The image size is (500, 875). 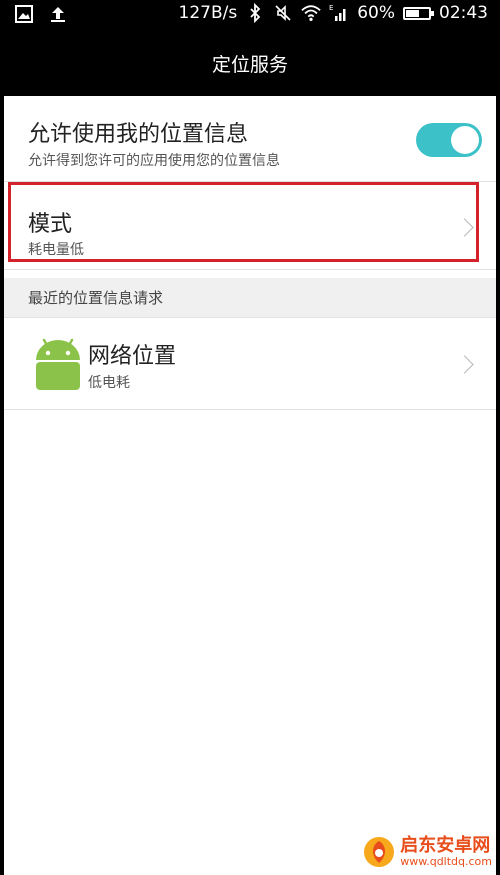 What do you see at coordinates (96, 298) in the screenshot?
I see `recent-requests-header-label: 最近的位置信息请求` at bounding box center [96, 298].